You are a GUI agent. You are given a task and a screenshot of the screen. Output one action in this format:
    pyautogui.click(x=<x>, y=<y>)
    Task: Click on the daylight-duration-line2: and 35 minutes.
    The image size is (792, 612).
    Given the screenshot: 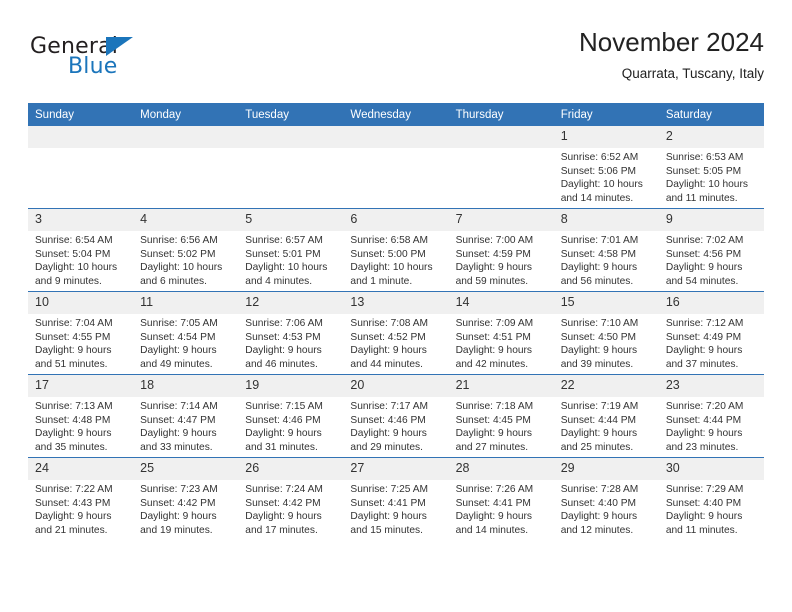 What is the action you would take?
    pyautogui.click(x=71, y=447)
    